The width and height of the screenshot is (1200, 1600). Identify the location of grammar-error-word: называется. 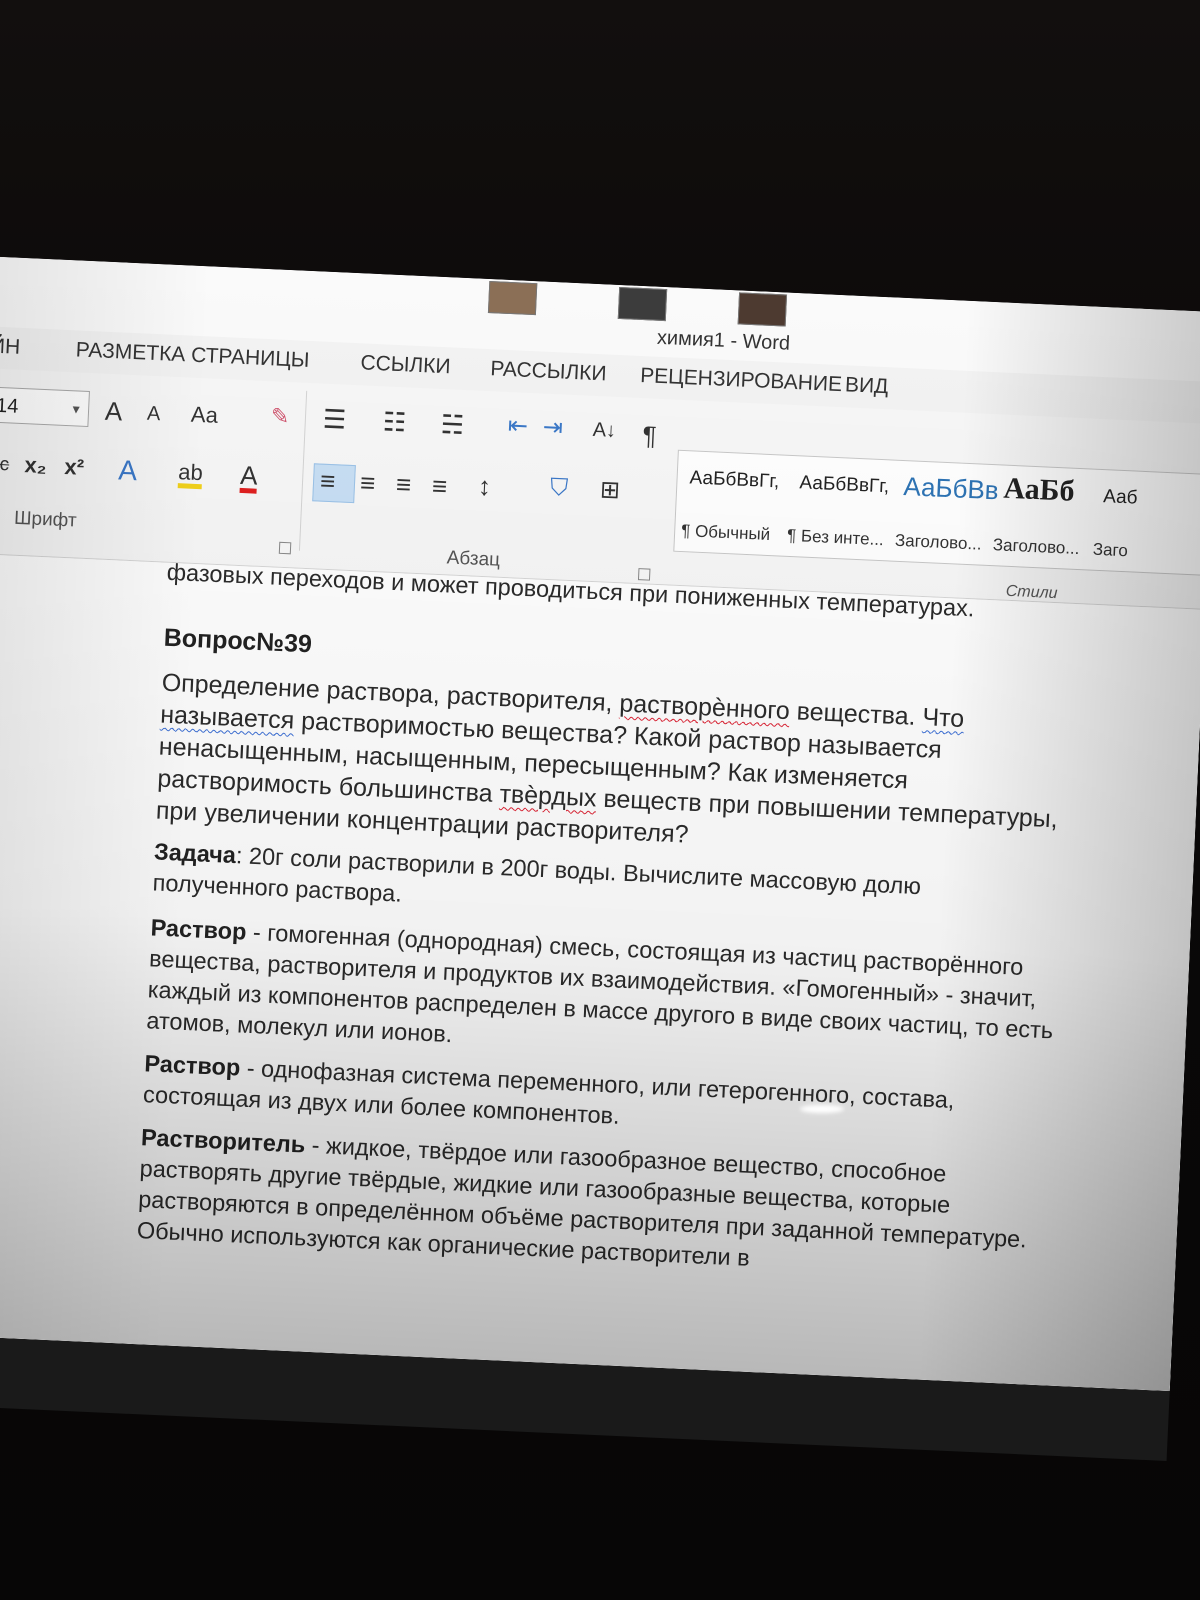
(227, 718).